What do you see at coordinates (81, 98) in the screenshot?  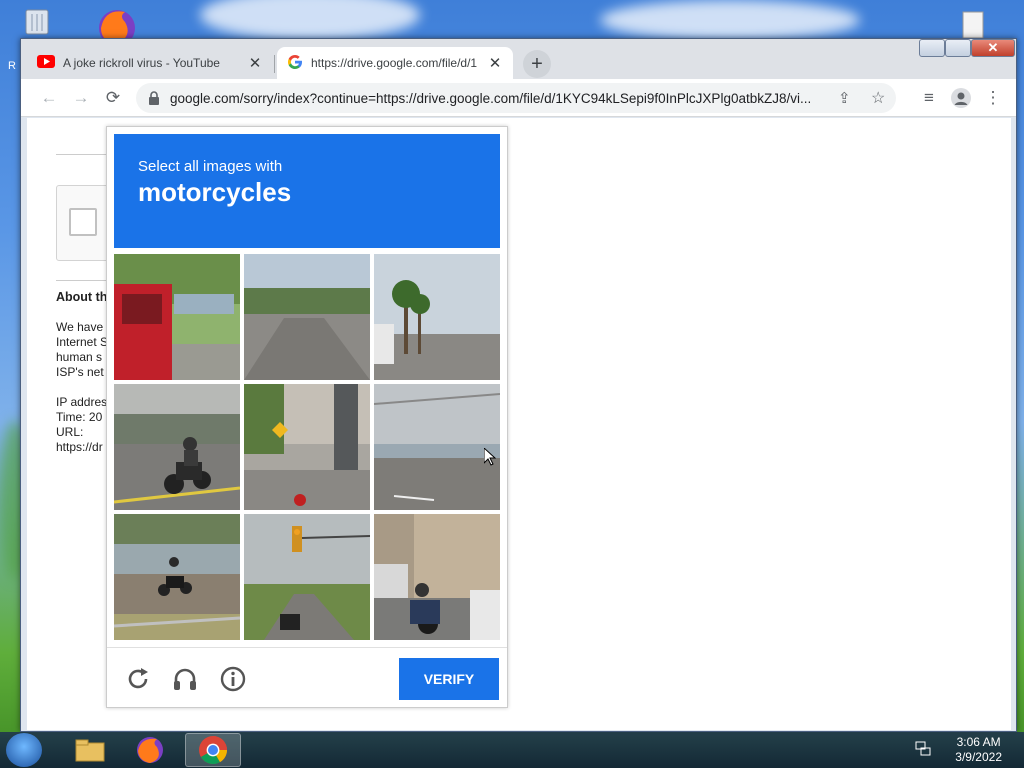 I see `forward-arrow-icon: →` at bounding box center [81, 98].